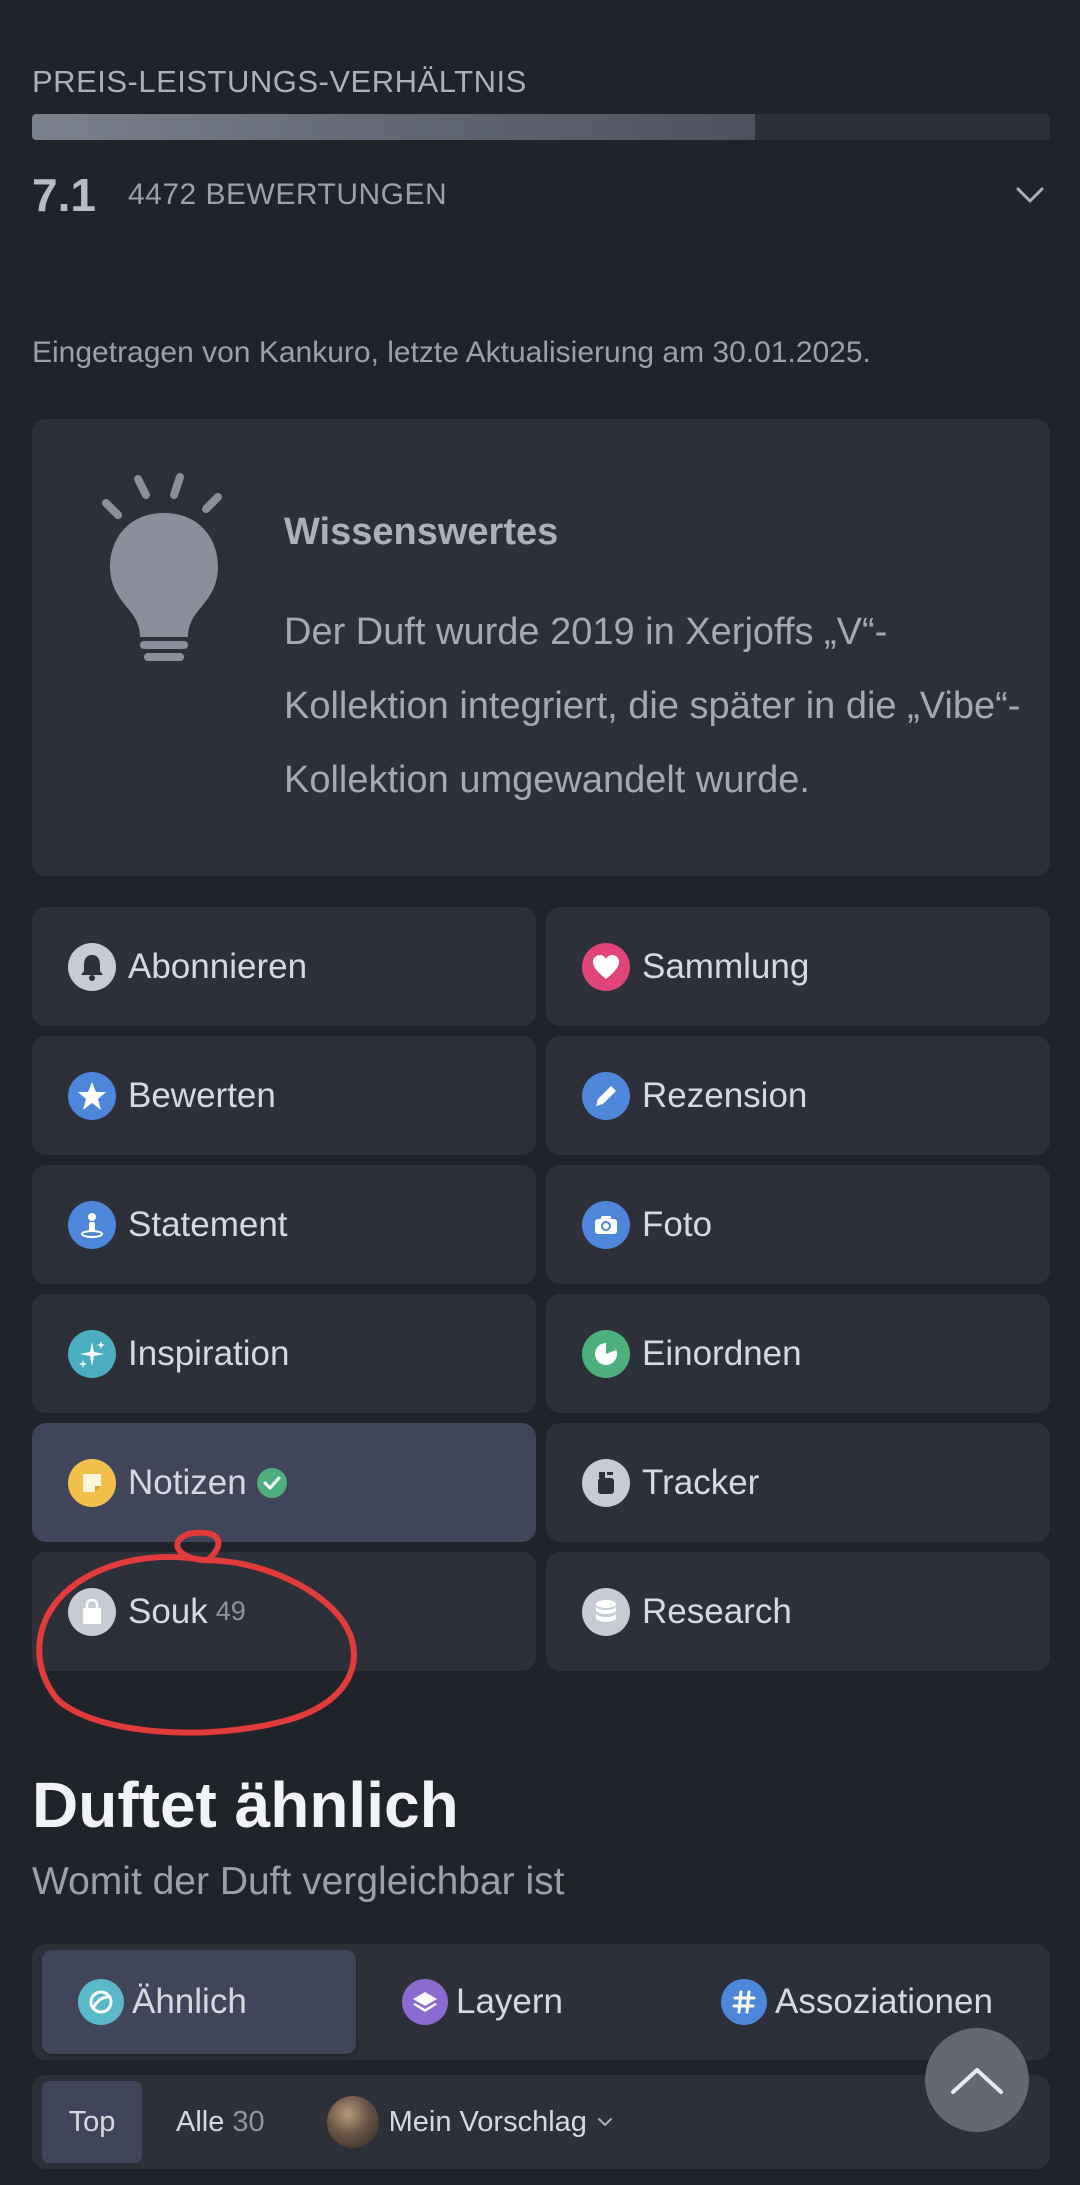  I want to click on section-title: Duftet ähnlich, so click(245, 1805).